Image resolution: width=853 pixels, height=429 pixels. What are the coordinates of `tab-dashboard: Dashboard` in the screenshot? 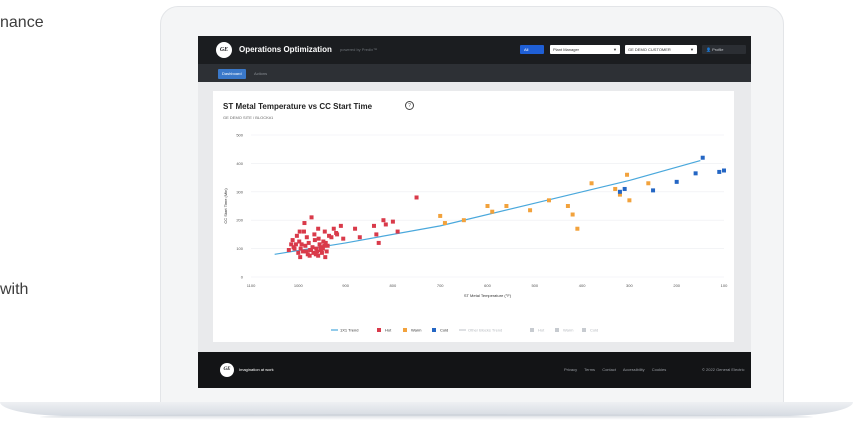 It's located at (232, 74).